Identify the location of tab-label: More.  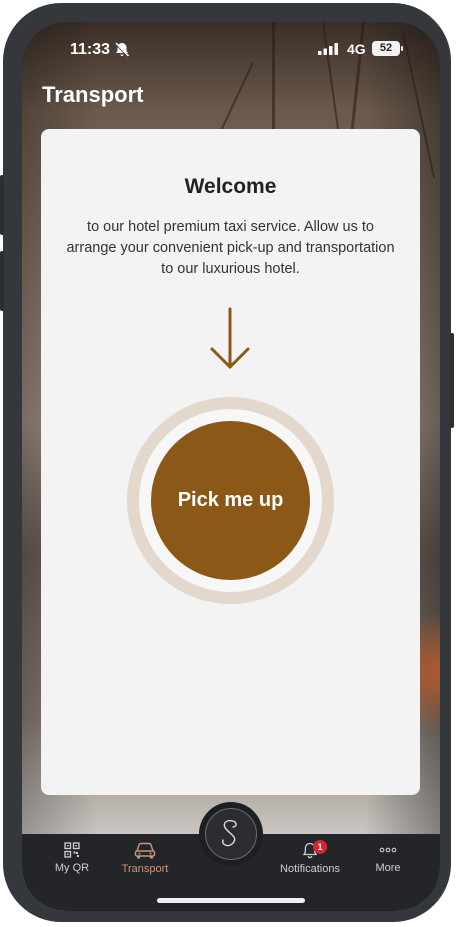
(388, 868).